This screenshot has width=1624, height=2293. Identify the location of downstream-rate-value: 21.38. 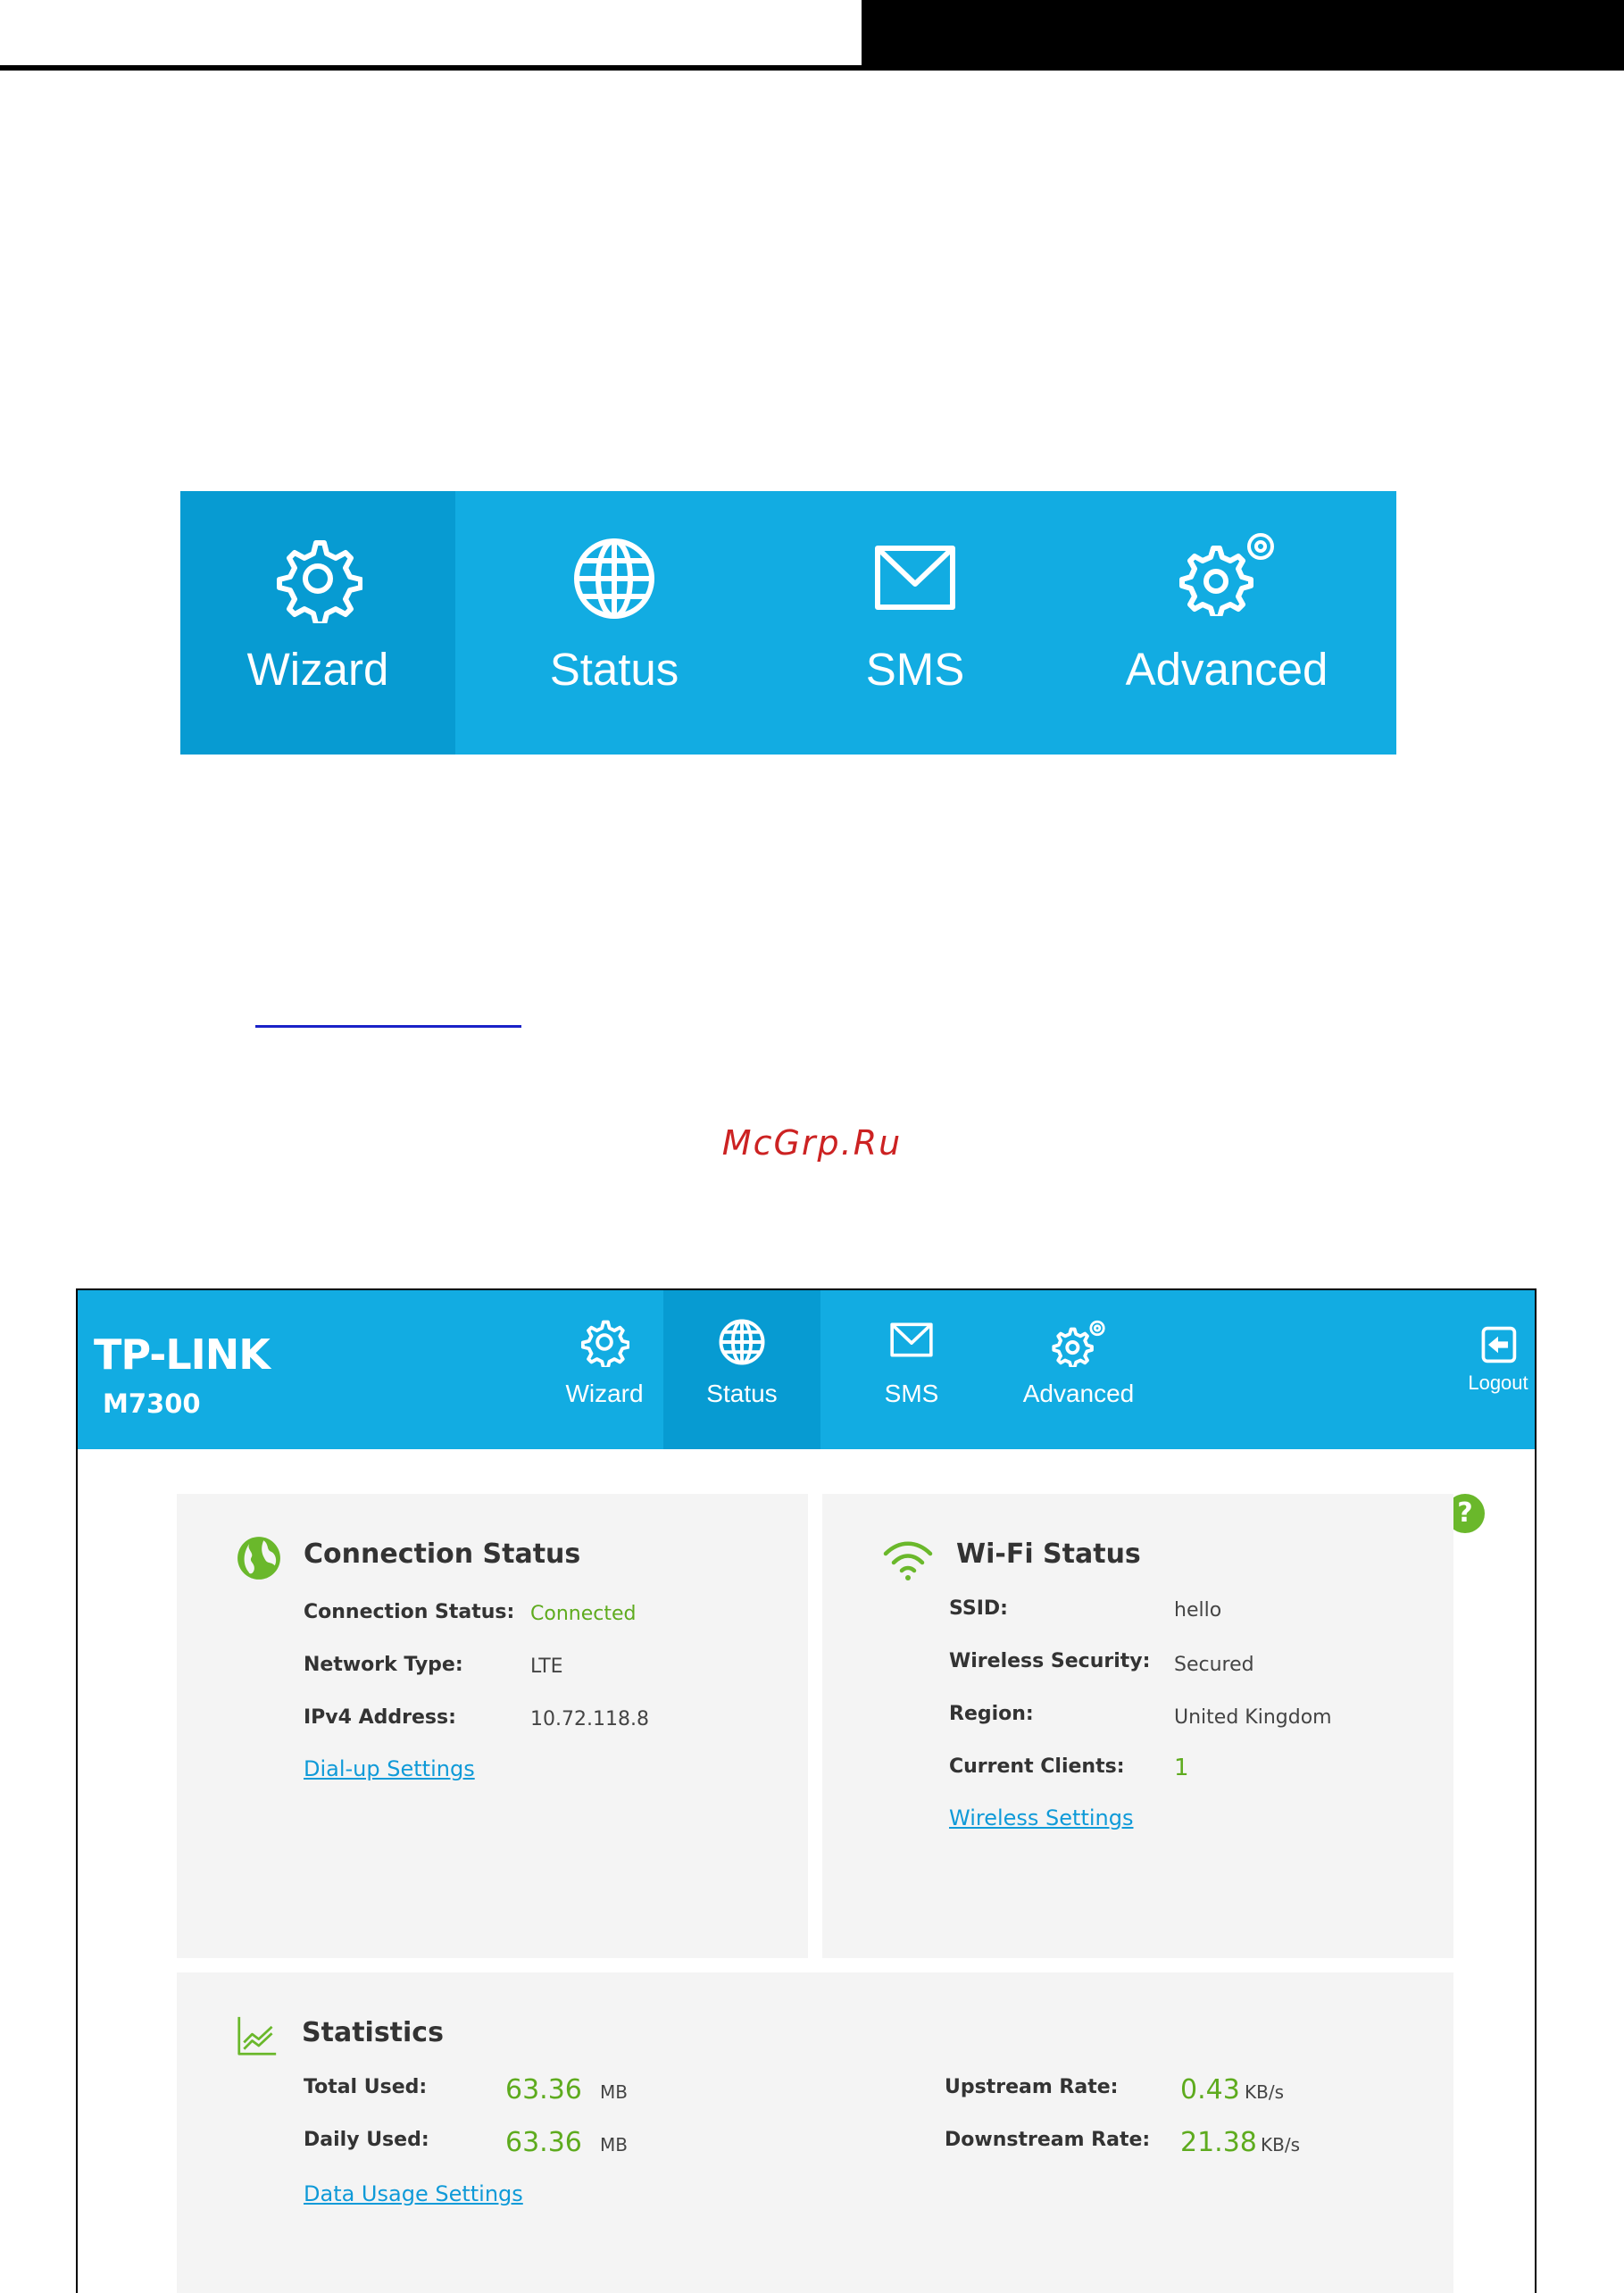
(1218, 2142).